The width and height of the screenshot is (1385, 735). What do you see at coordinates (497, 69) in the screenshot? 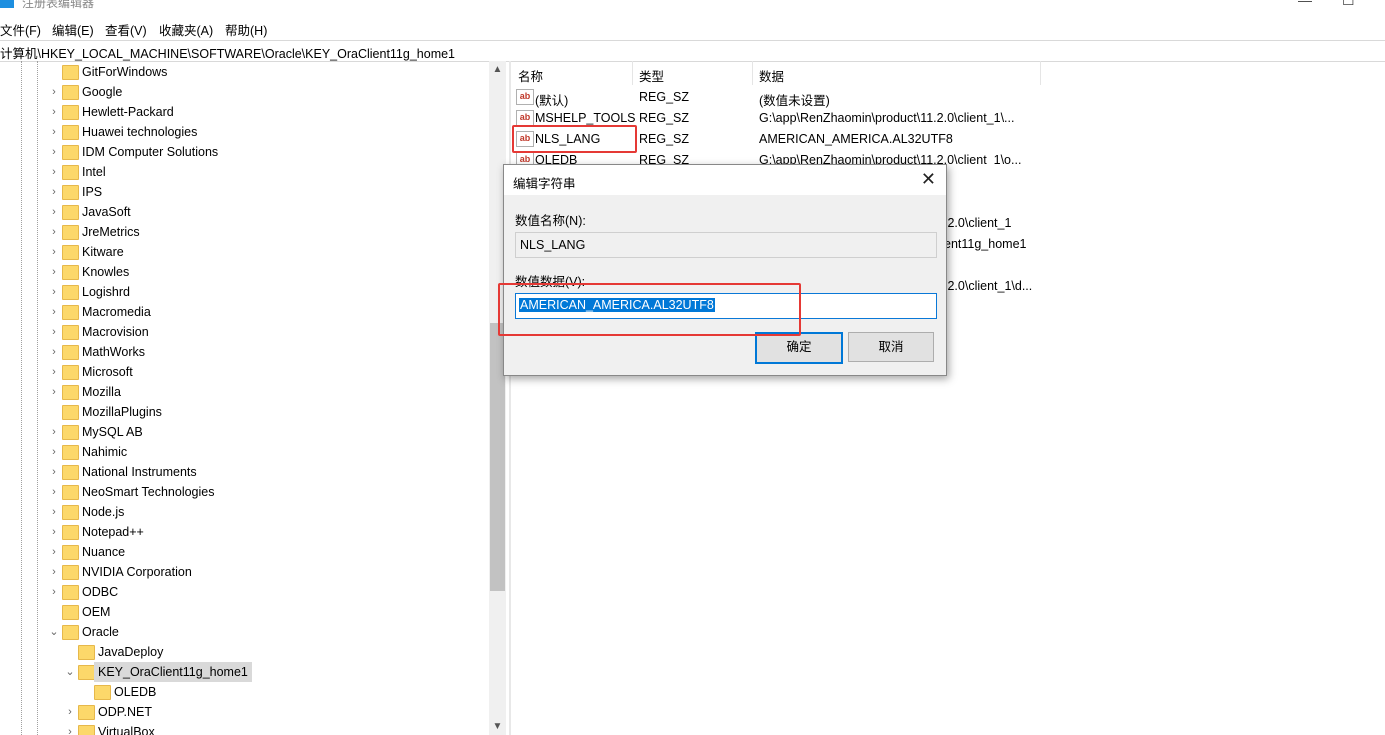
I see `scroll-up-arrow-icon: ▲` at bounding box center [497, 69].